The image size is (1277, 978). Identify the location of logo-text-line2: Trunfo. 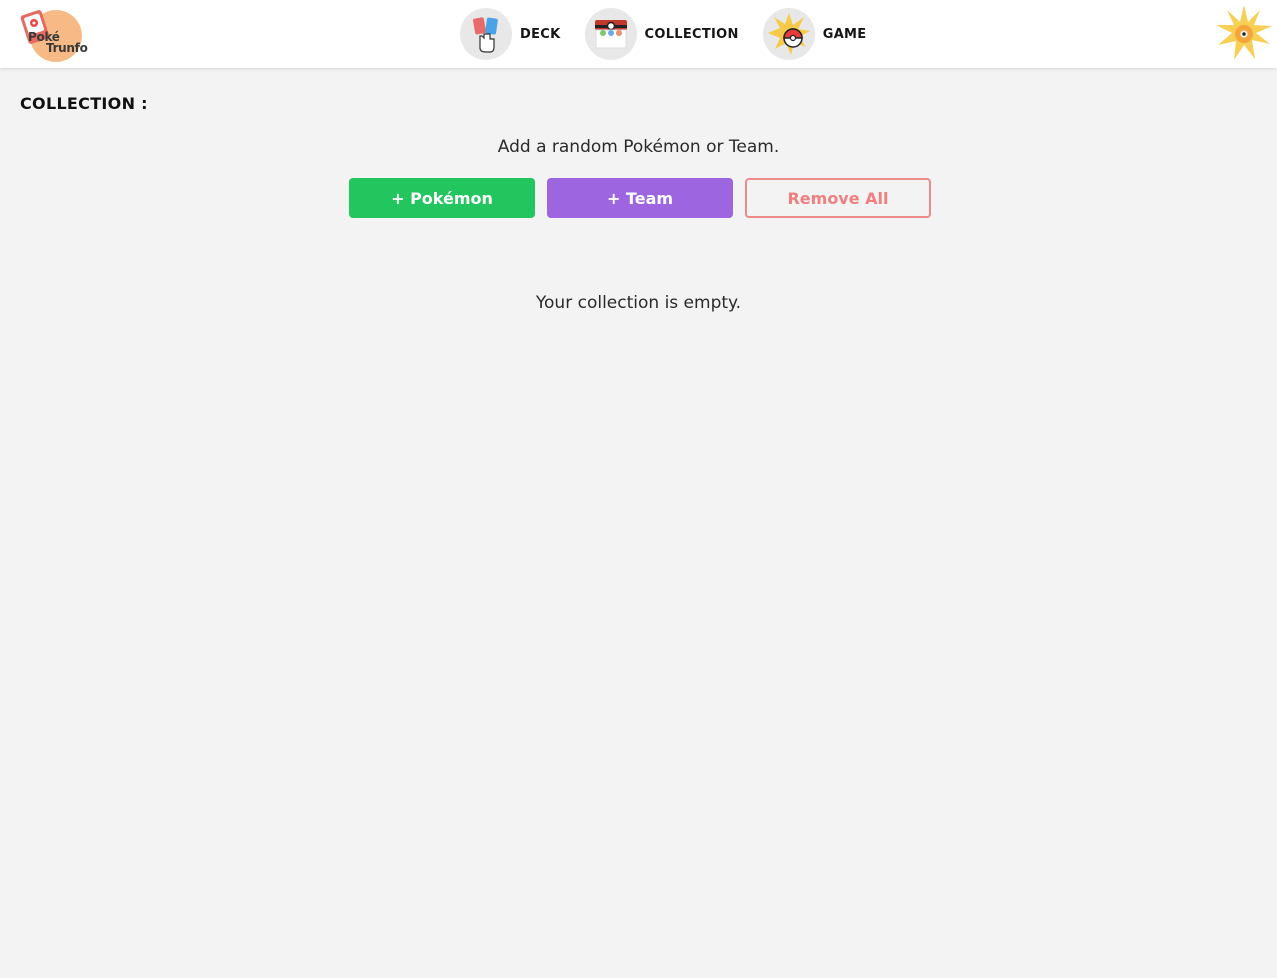
(67, 48).